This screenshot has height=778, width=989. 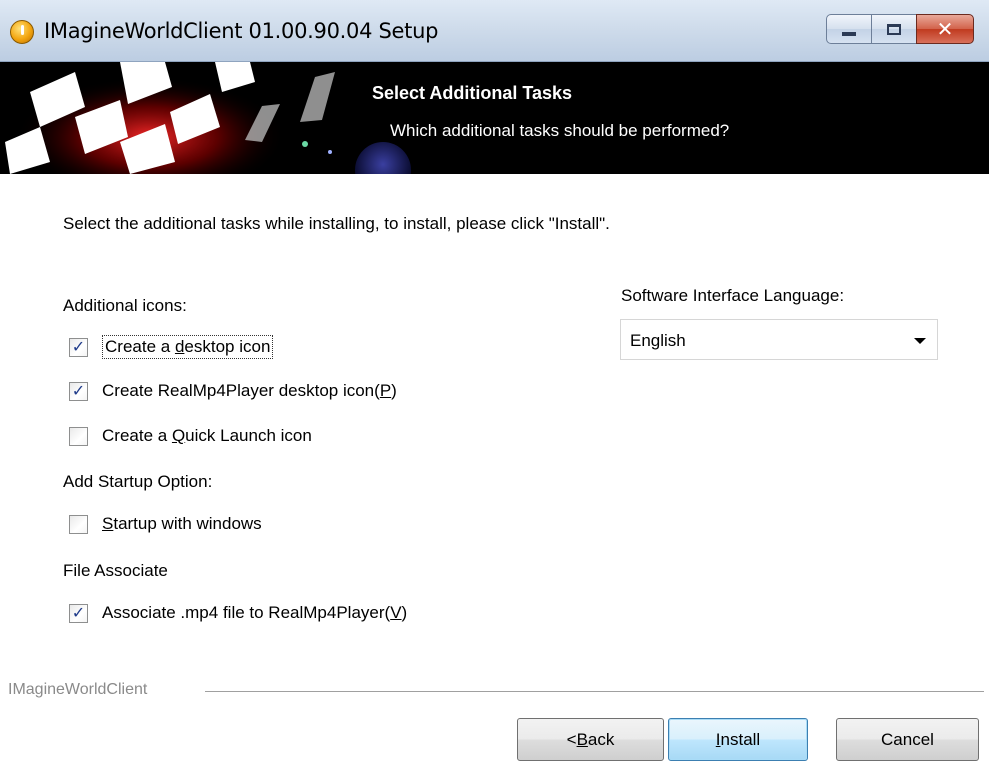 I want to click on close-icon: ✕, so click(x=945, y=29).